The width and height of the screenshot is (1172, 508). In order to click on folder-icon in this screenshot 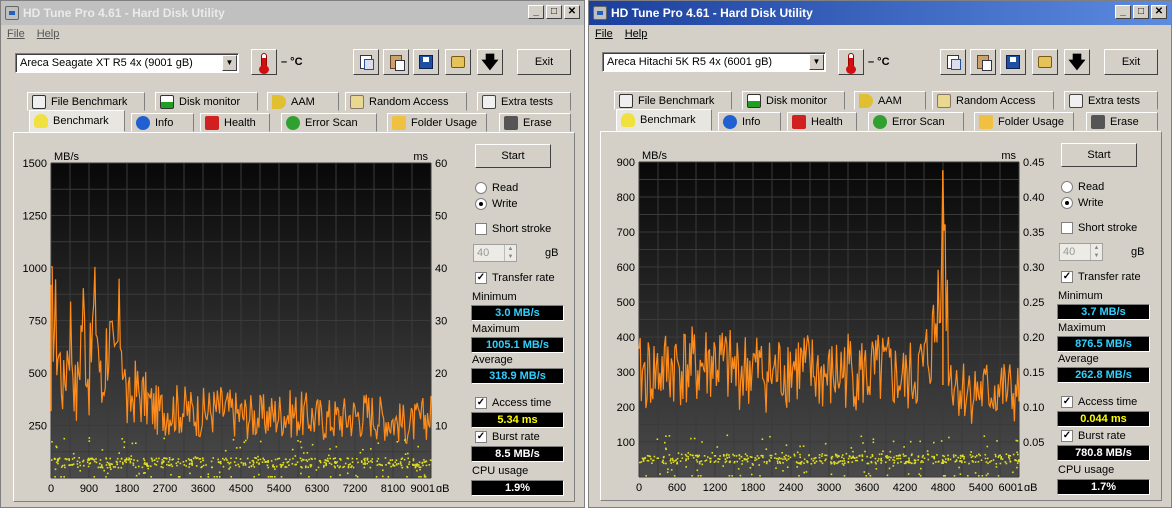, I will do `click(399, 122)`.